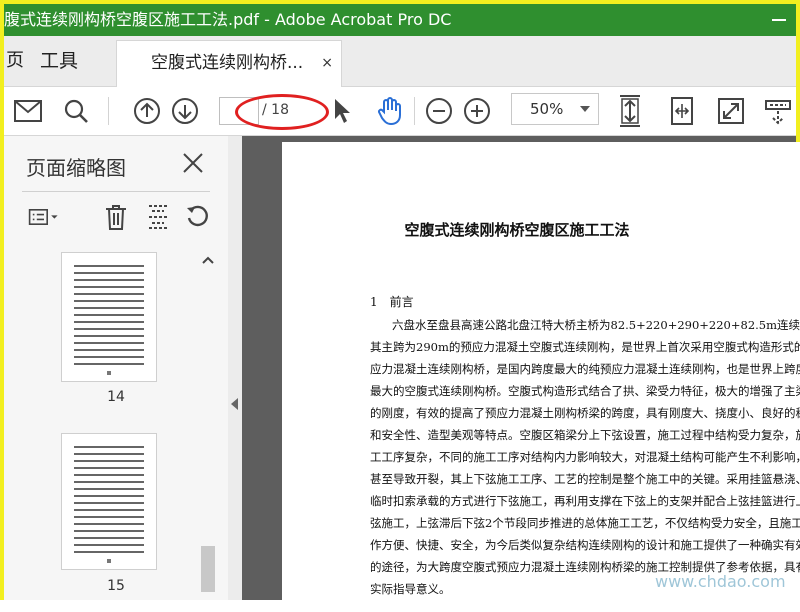  I want to click on tab-tools: 工具, so click(59, 61).